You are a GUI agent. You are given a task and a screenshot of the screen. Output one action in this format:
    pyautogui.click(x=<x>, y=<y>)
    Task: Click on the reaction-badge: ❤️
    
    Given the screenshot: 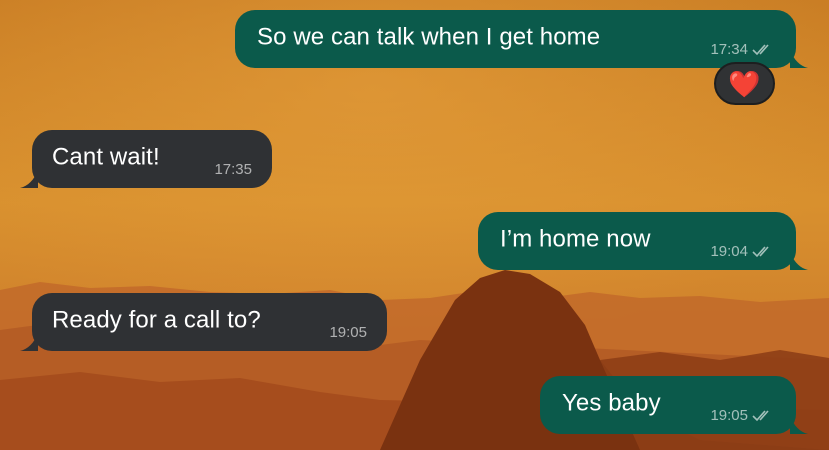 What is the action you would take?
    pyautogui.click(x=744, y=83)
    